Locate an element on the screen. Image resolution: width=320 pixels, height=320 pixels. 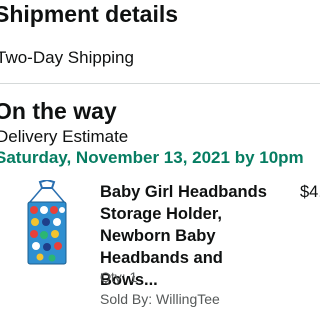
section-divider is located at coordinates (160, 83).